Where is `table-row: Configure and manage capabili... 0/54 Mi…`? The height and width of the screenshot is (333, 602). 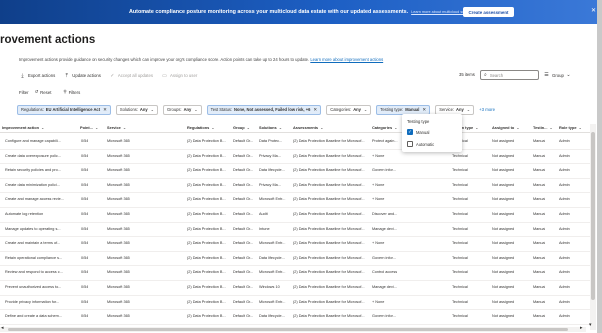
table-row: Configure and manage capabili... 0/54 Mi… is located at coordinates (295, 142).